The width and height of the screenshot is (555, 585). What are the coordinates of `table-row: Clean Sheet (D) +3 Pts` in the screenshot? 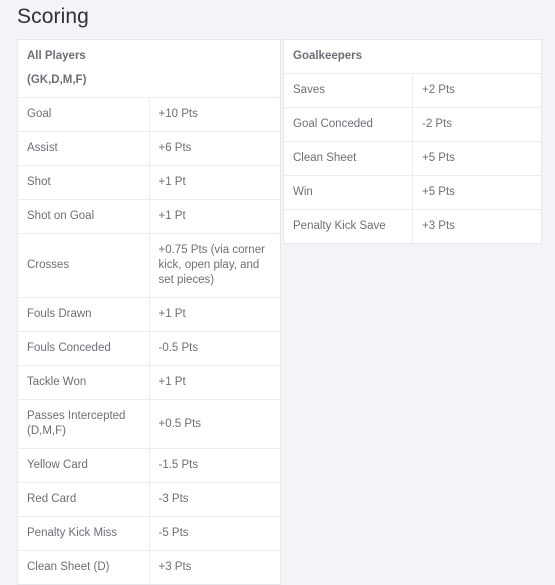 It's located at (149, 567).